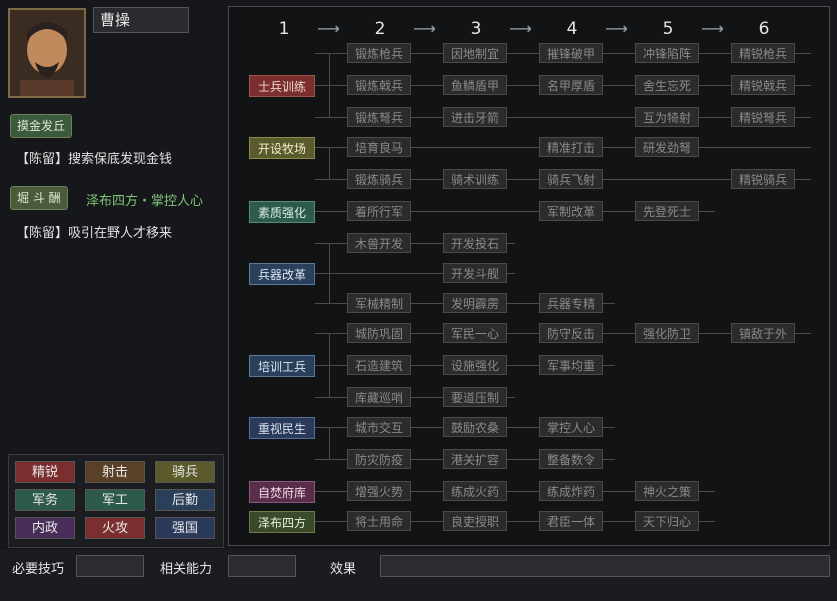  I want to click on tech-node: 整备数令, so click(571, 459).